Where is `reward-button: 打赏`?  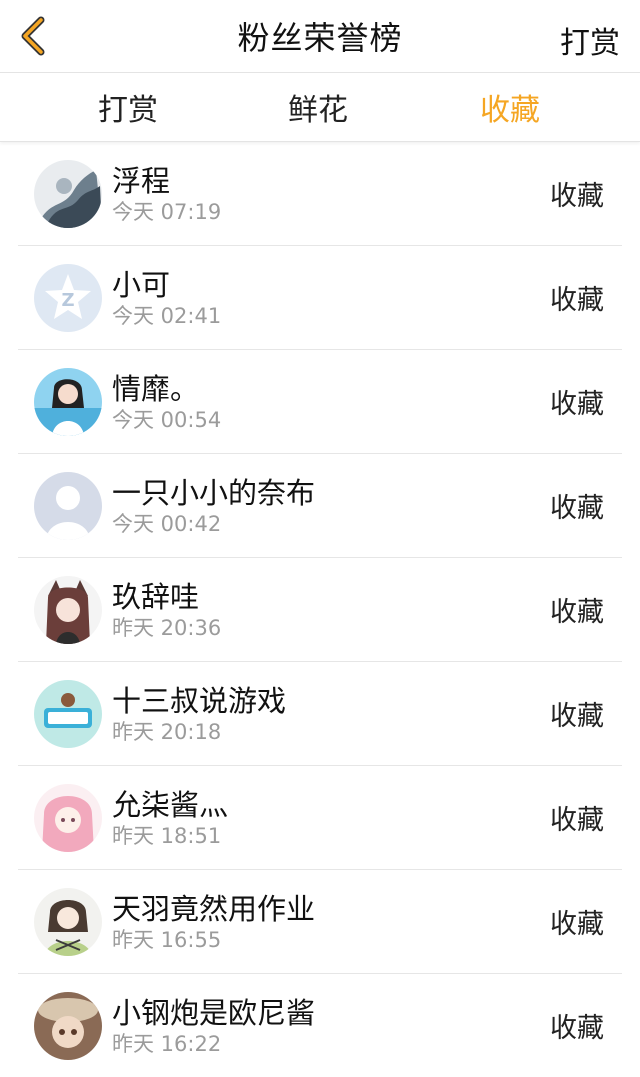
reward-button: 打赏 is located at coordinates (590, 40).